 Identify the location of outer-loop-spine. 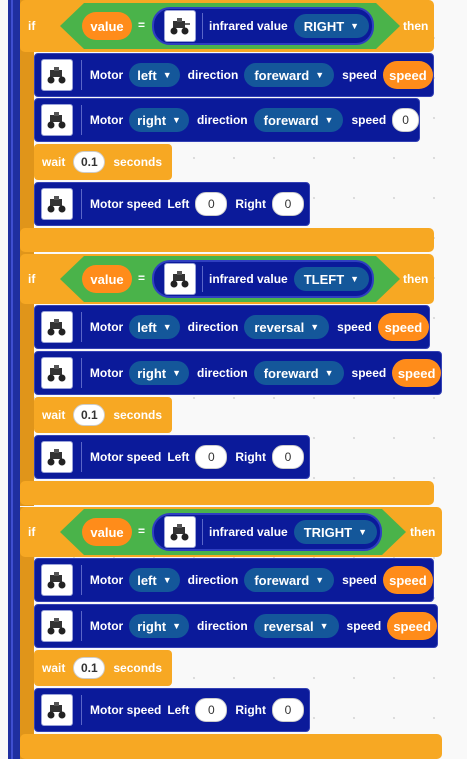
(14, 379).